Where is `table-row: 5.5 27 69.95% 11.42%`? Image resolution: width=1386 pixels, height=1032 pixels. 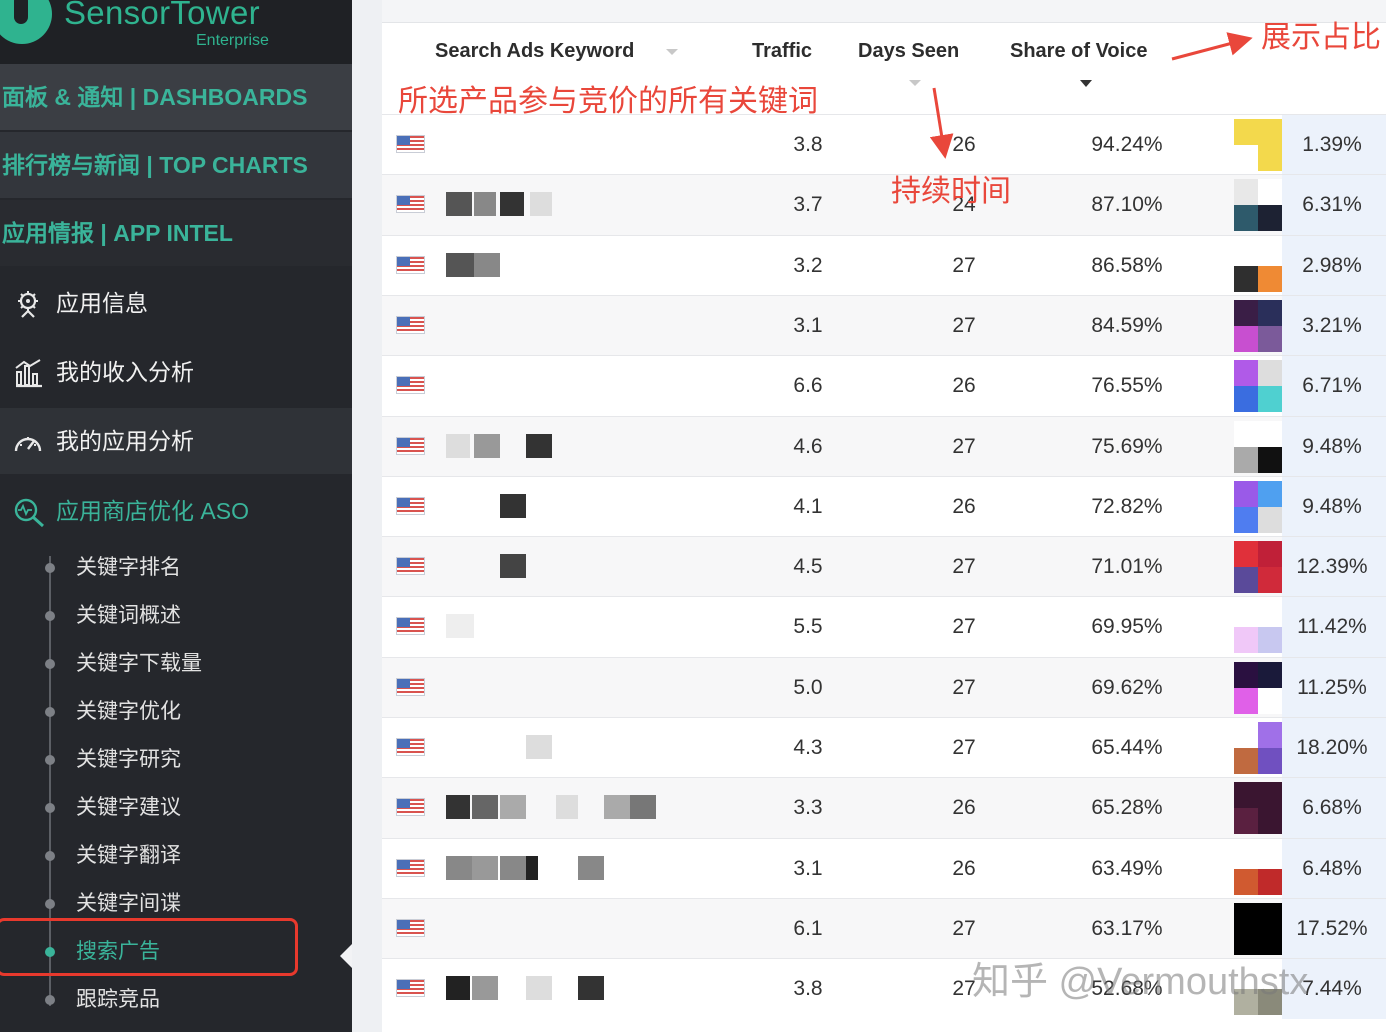
table-row: 5.5 27 69.95% 11.42% is located at coordinates (884, 627).